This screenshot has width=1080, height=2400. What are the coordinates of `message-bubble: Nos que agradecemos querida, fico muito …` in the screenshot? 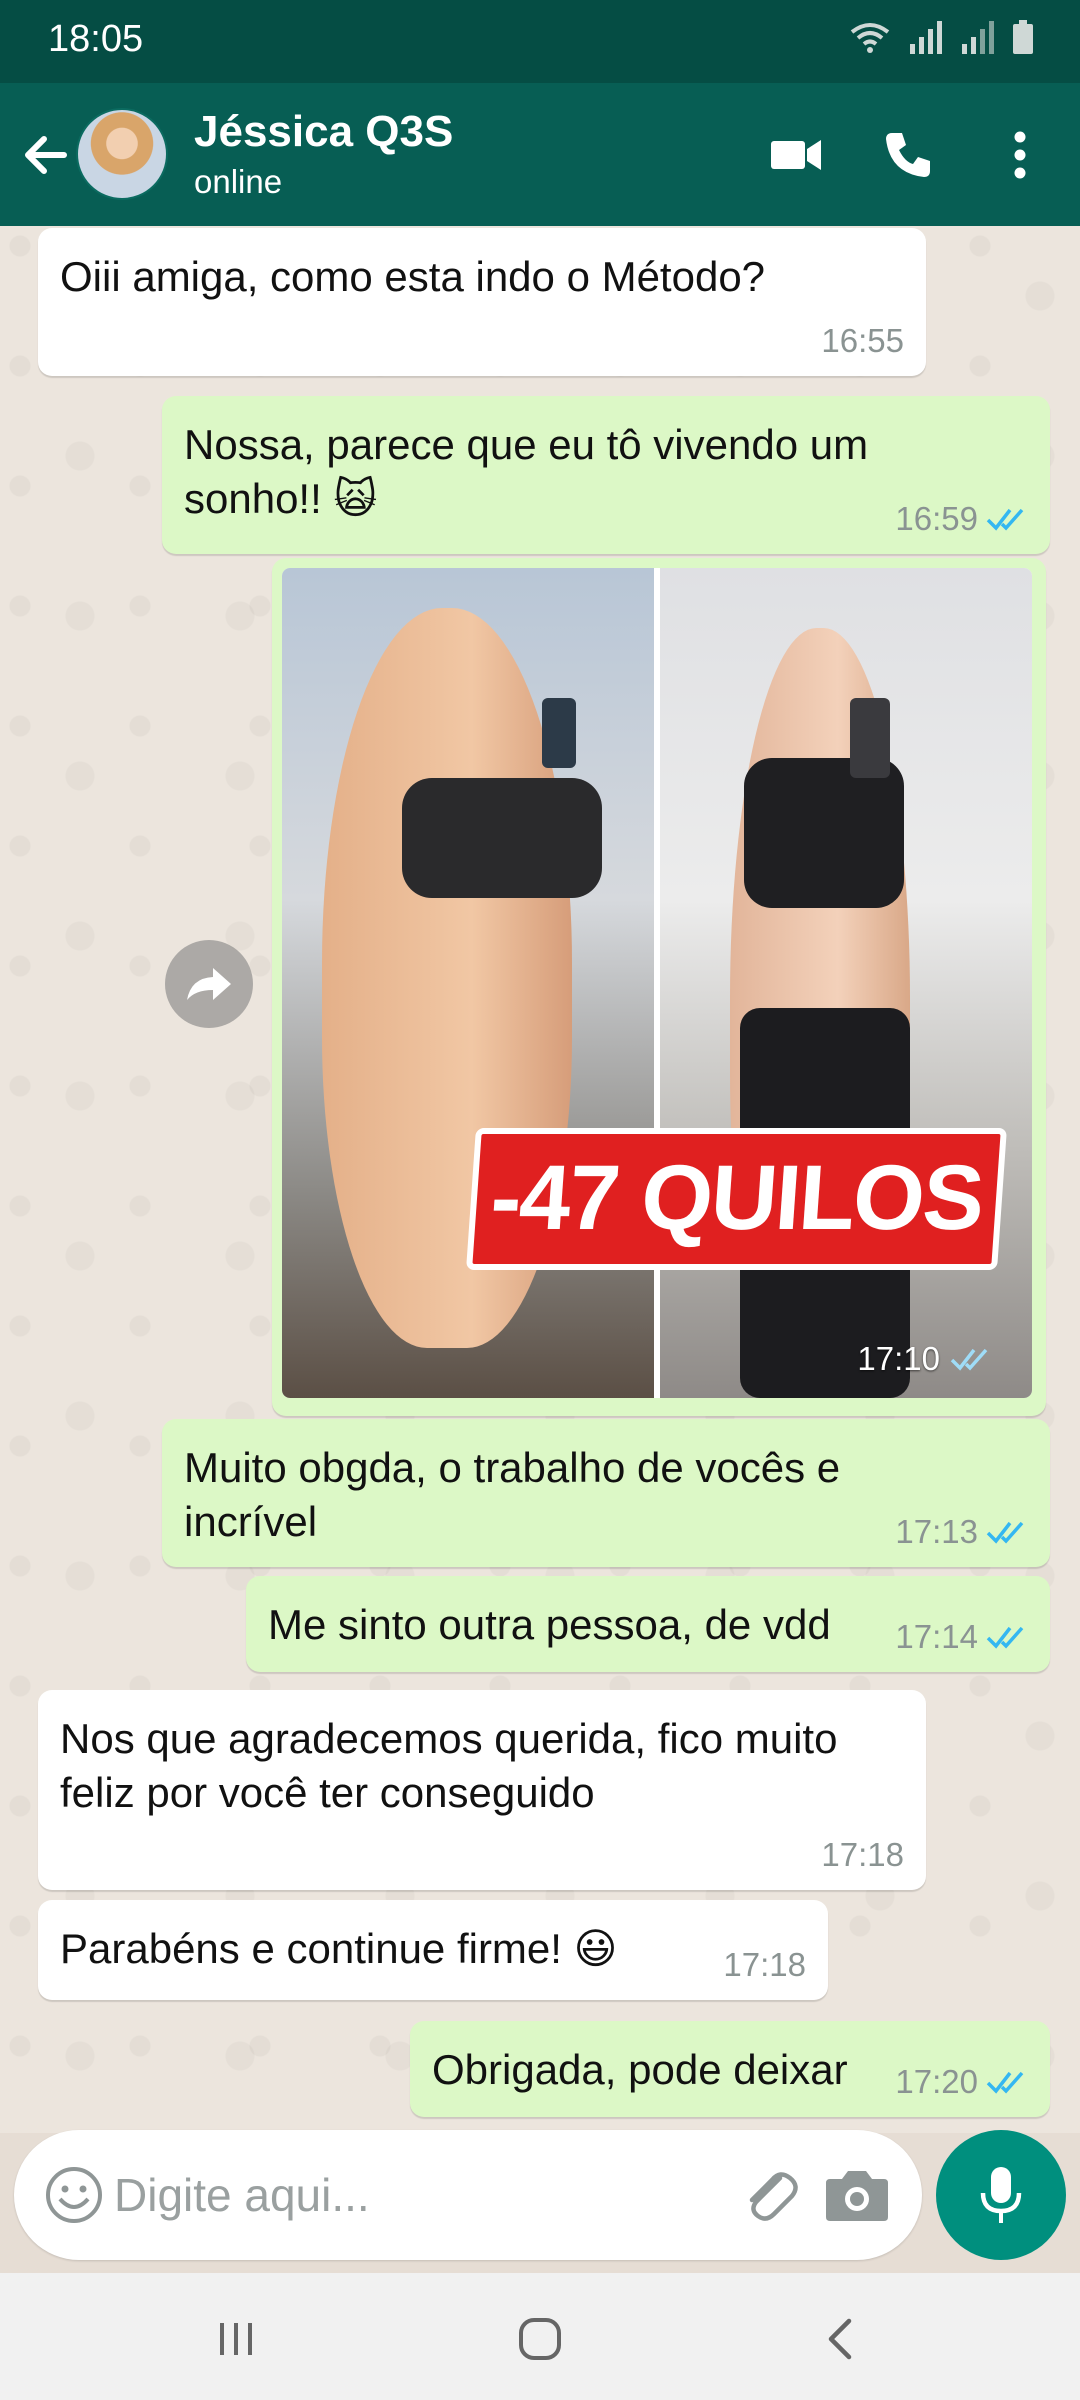 It's located at (482, 1790).